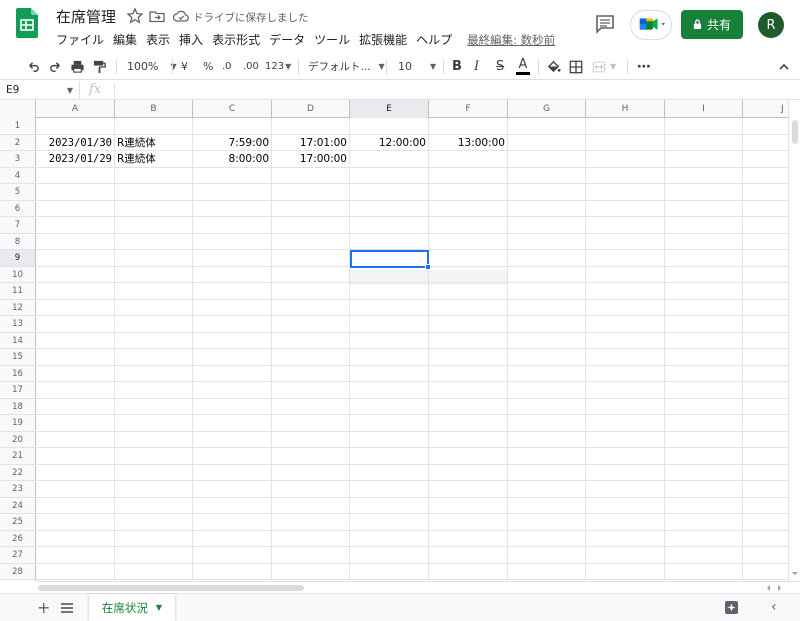 This screenshot has height=621, width=800. What do you see at coordinates (75, 225) in the screenshot?
I see `cell-a7` at bounding box center [75, 225].